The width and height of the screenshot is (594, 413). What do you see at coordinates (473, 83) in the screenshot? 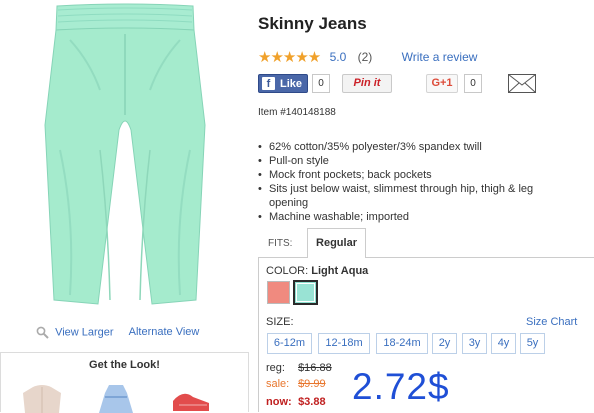
I see `google-plus-count: 0` at bounding box center [473, 83].